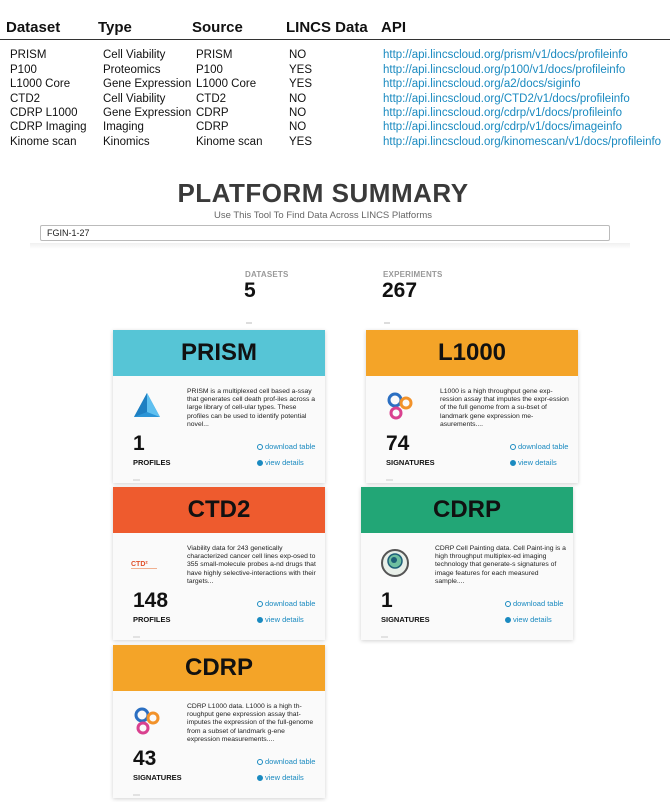  I want to click on experiments-count: 267, so click(400, 290).